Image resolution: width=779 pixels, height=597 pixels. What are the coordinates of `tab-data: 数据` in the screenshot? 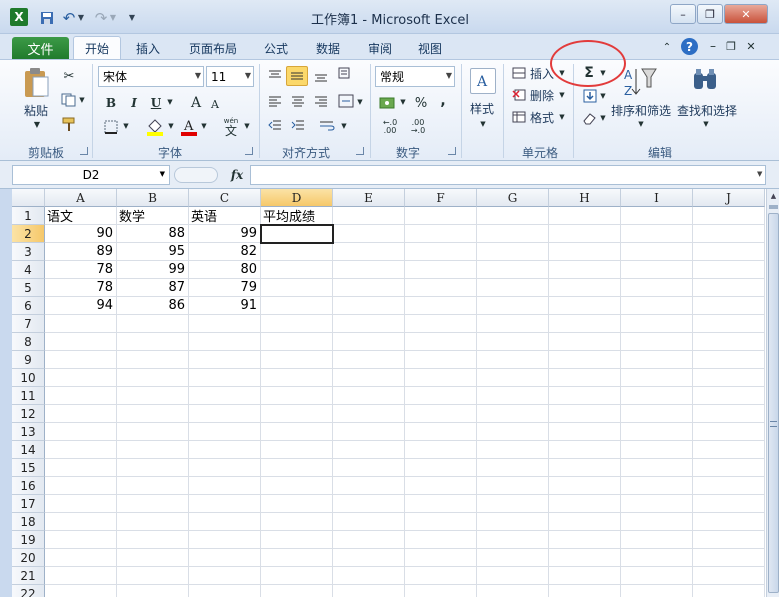 It's located at (328, 48).